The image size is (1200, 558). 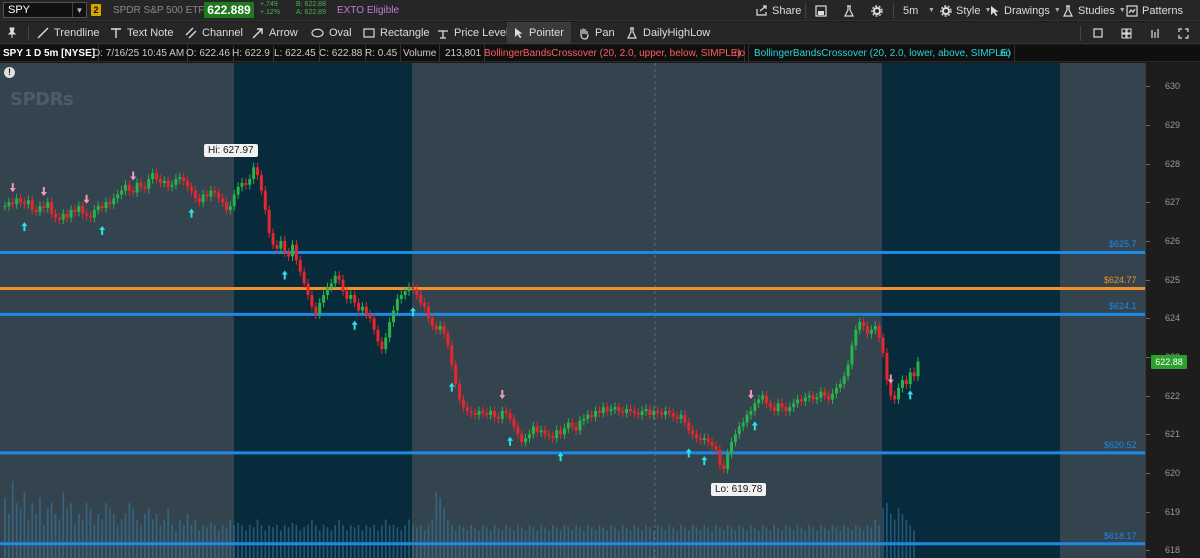 I want to click on tool-arrow: Arrow, so click(x=275, y=33).